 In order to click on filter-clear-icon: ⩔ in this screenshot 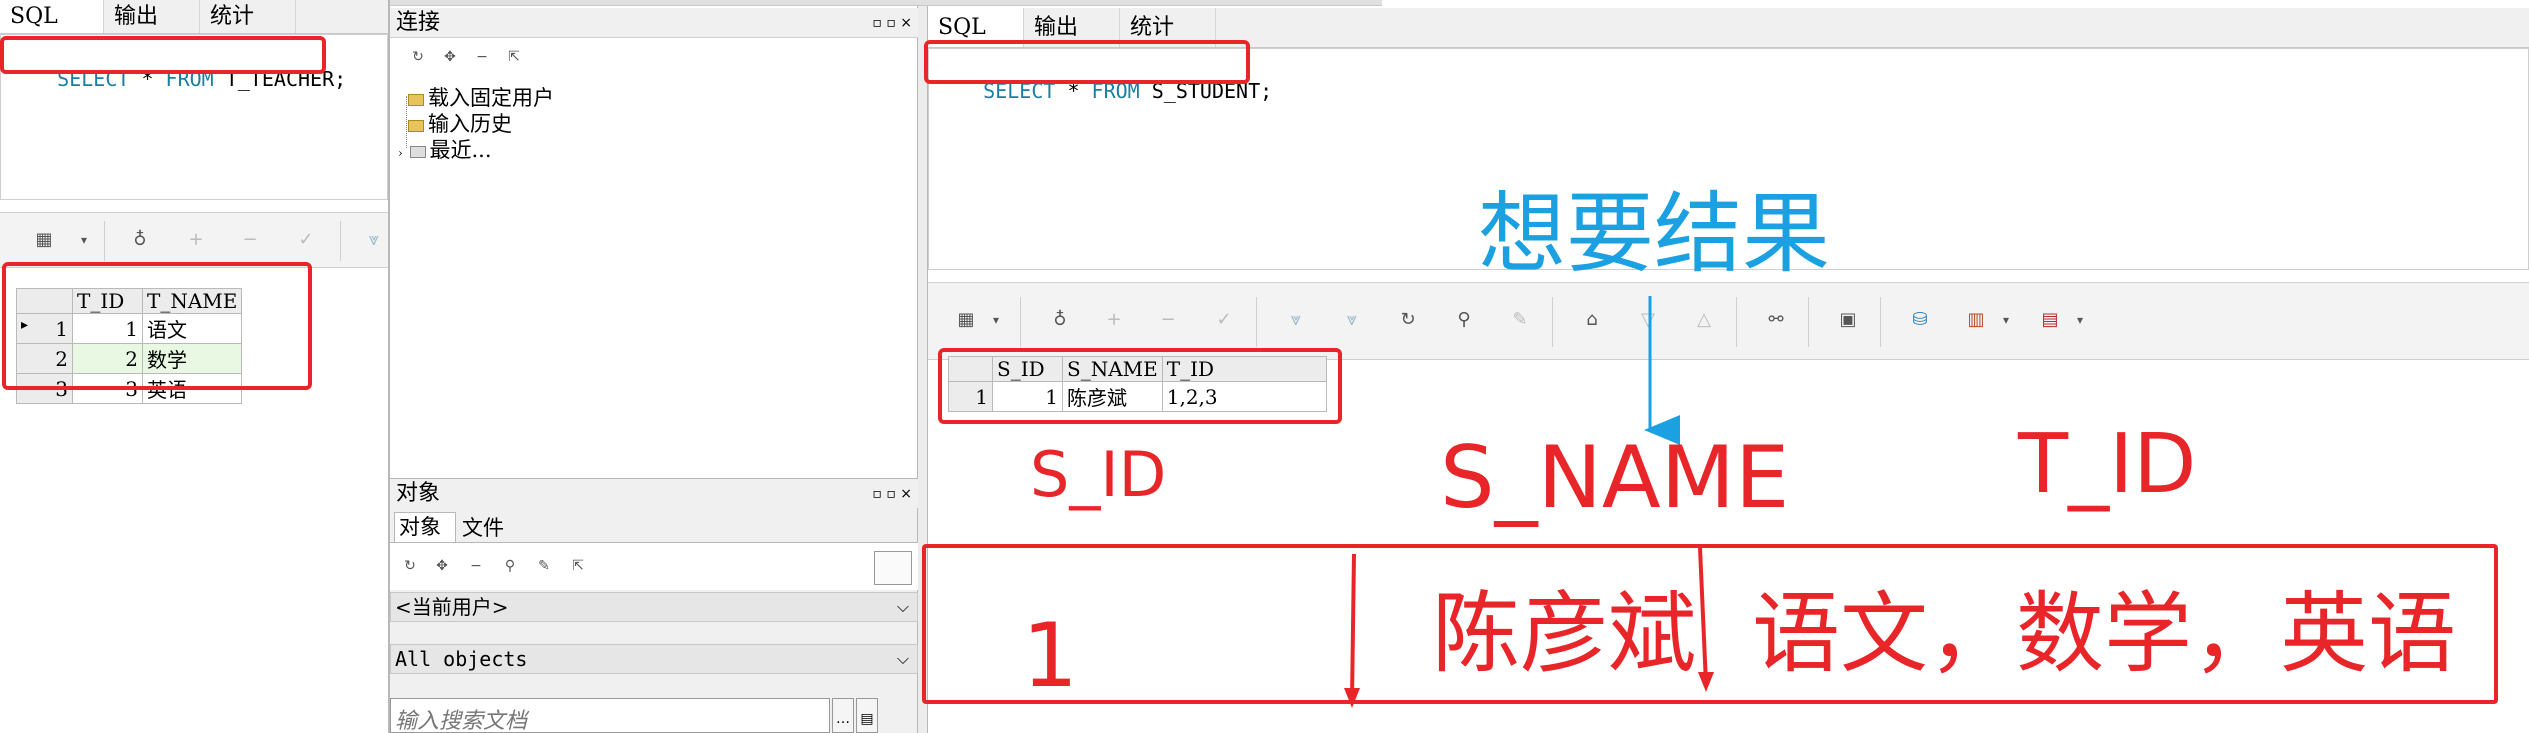, I will do `click(1352, 320)`.